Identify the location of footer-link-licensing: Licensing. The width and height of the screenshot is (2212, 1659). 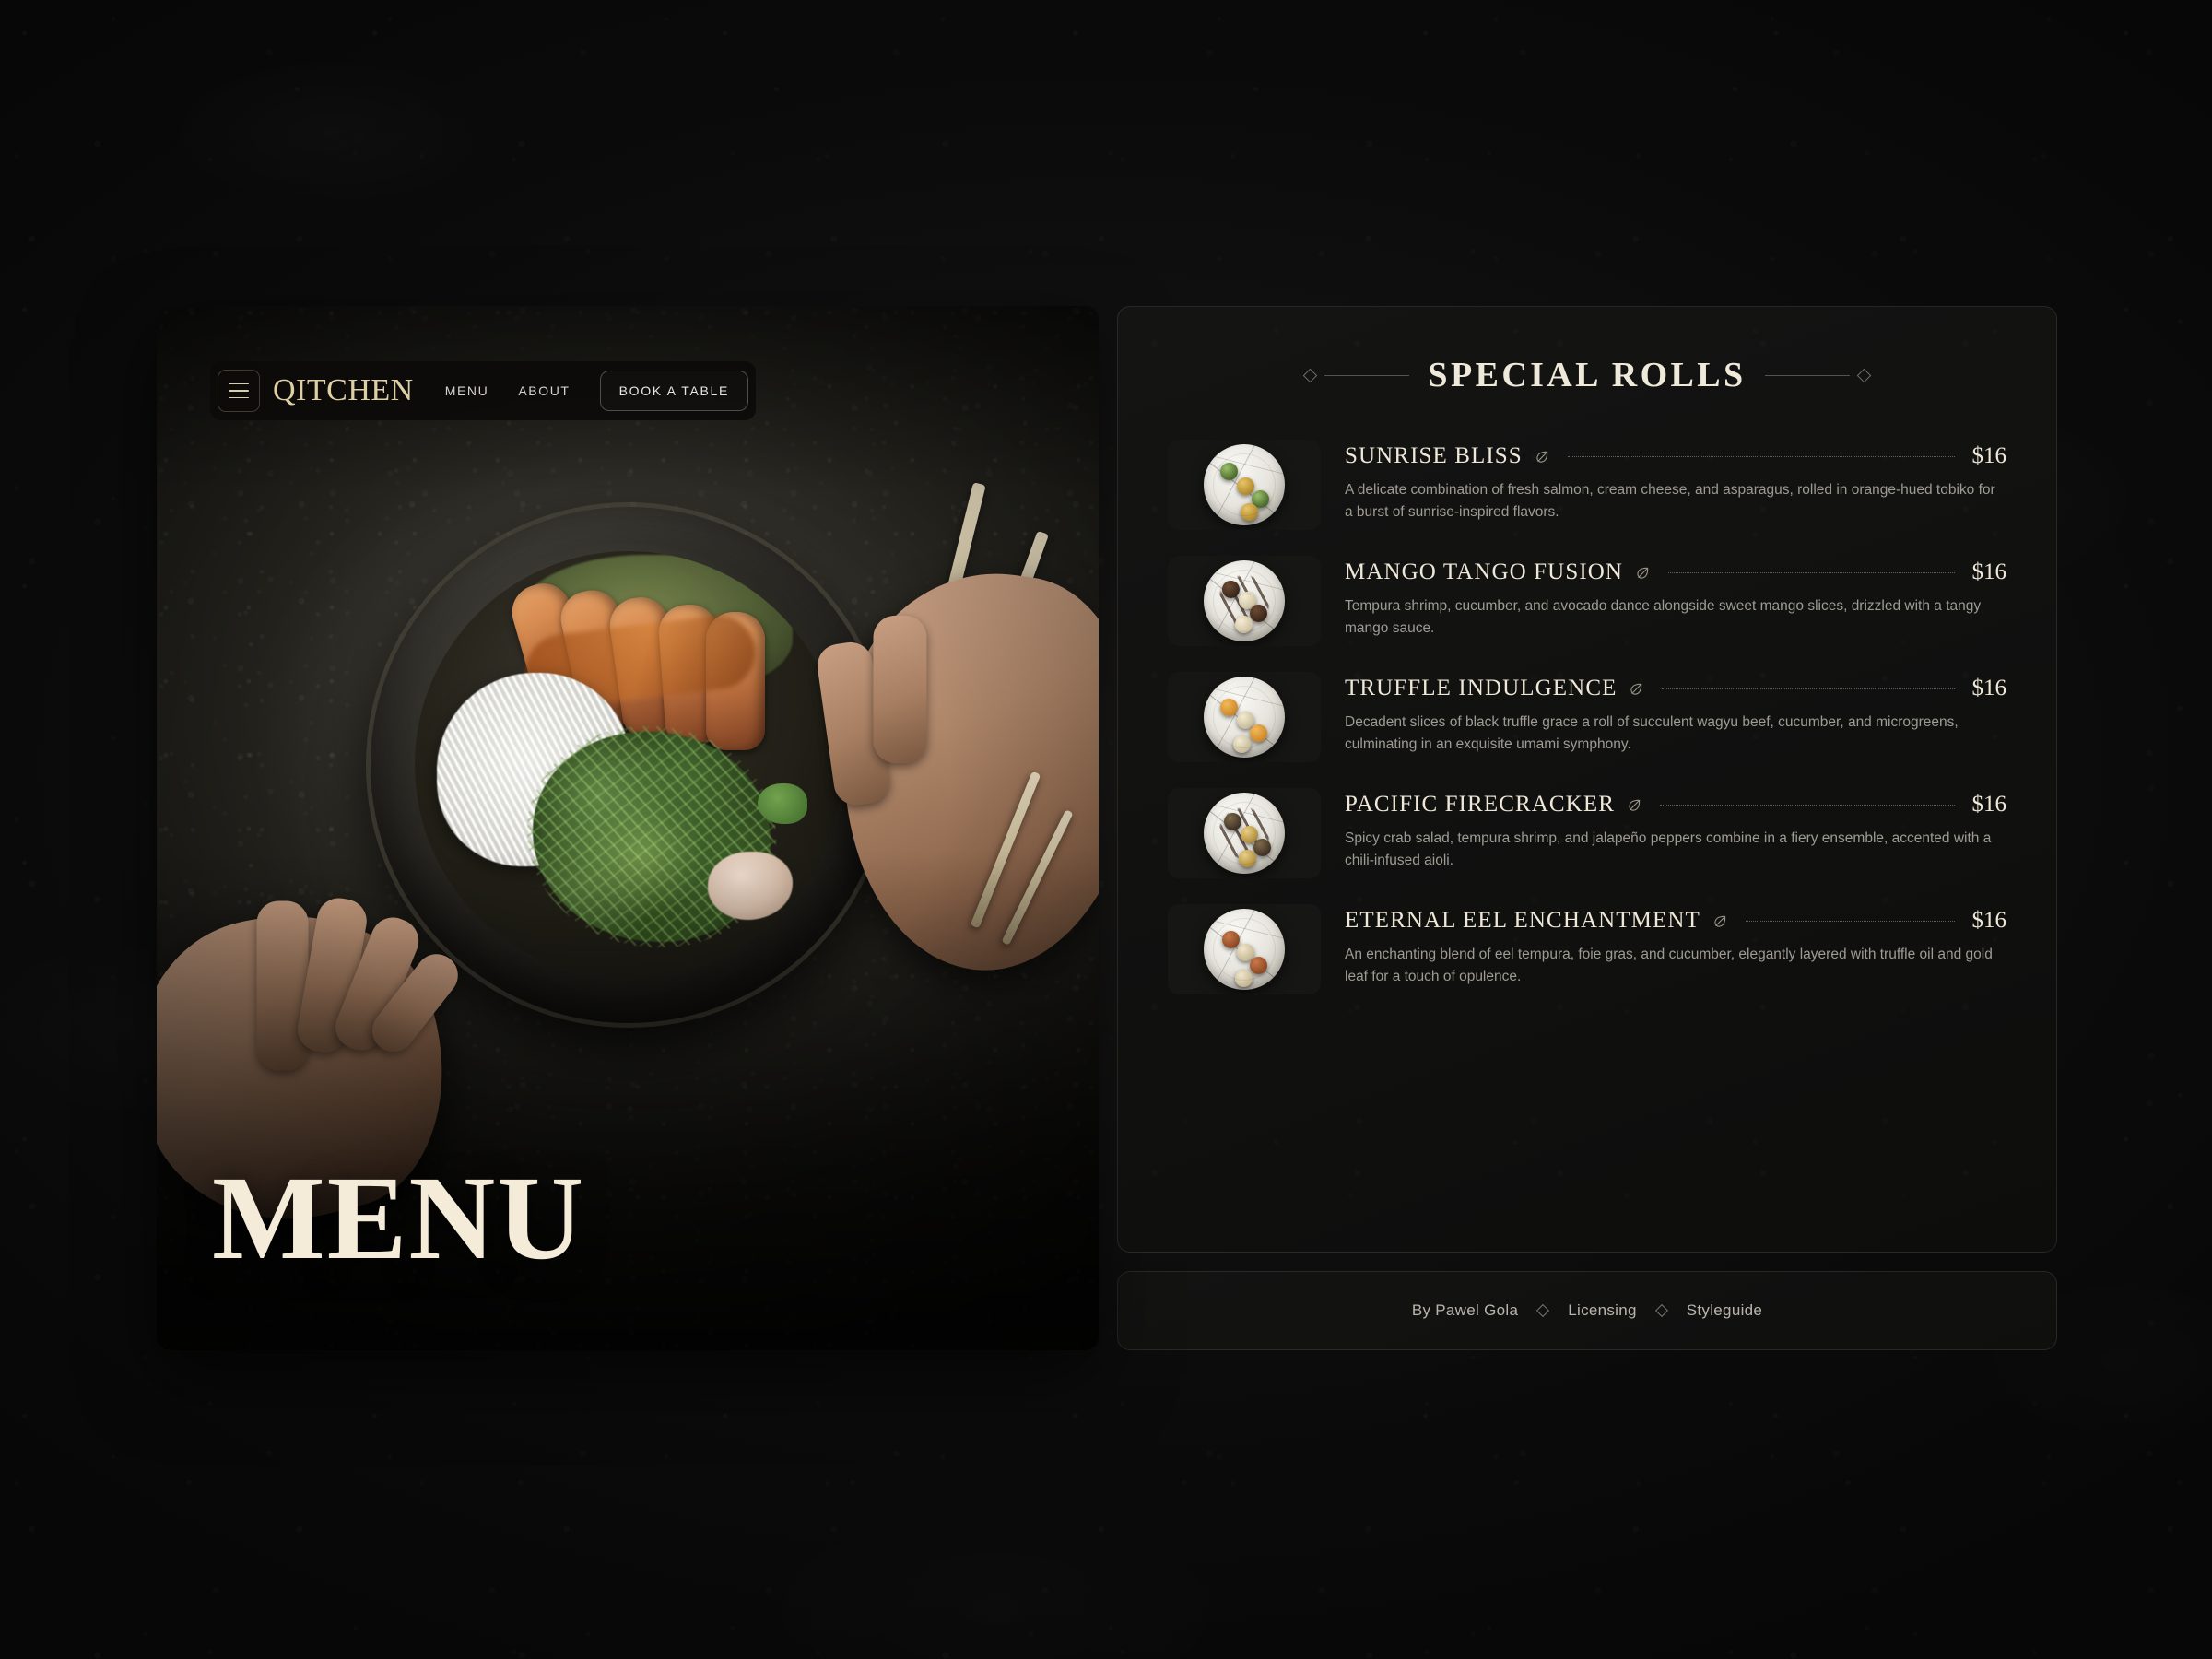
(1602, 1310).